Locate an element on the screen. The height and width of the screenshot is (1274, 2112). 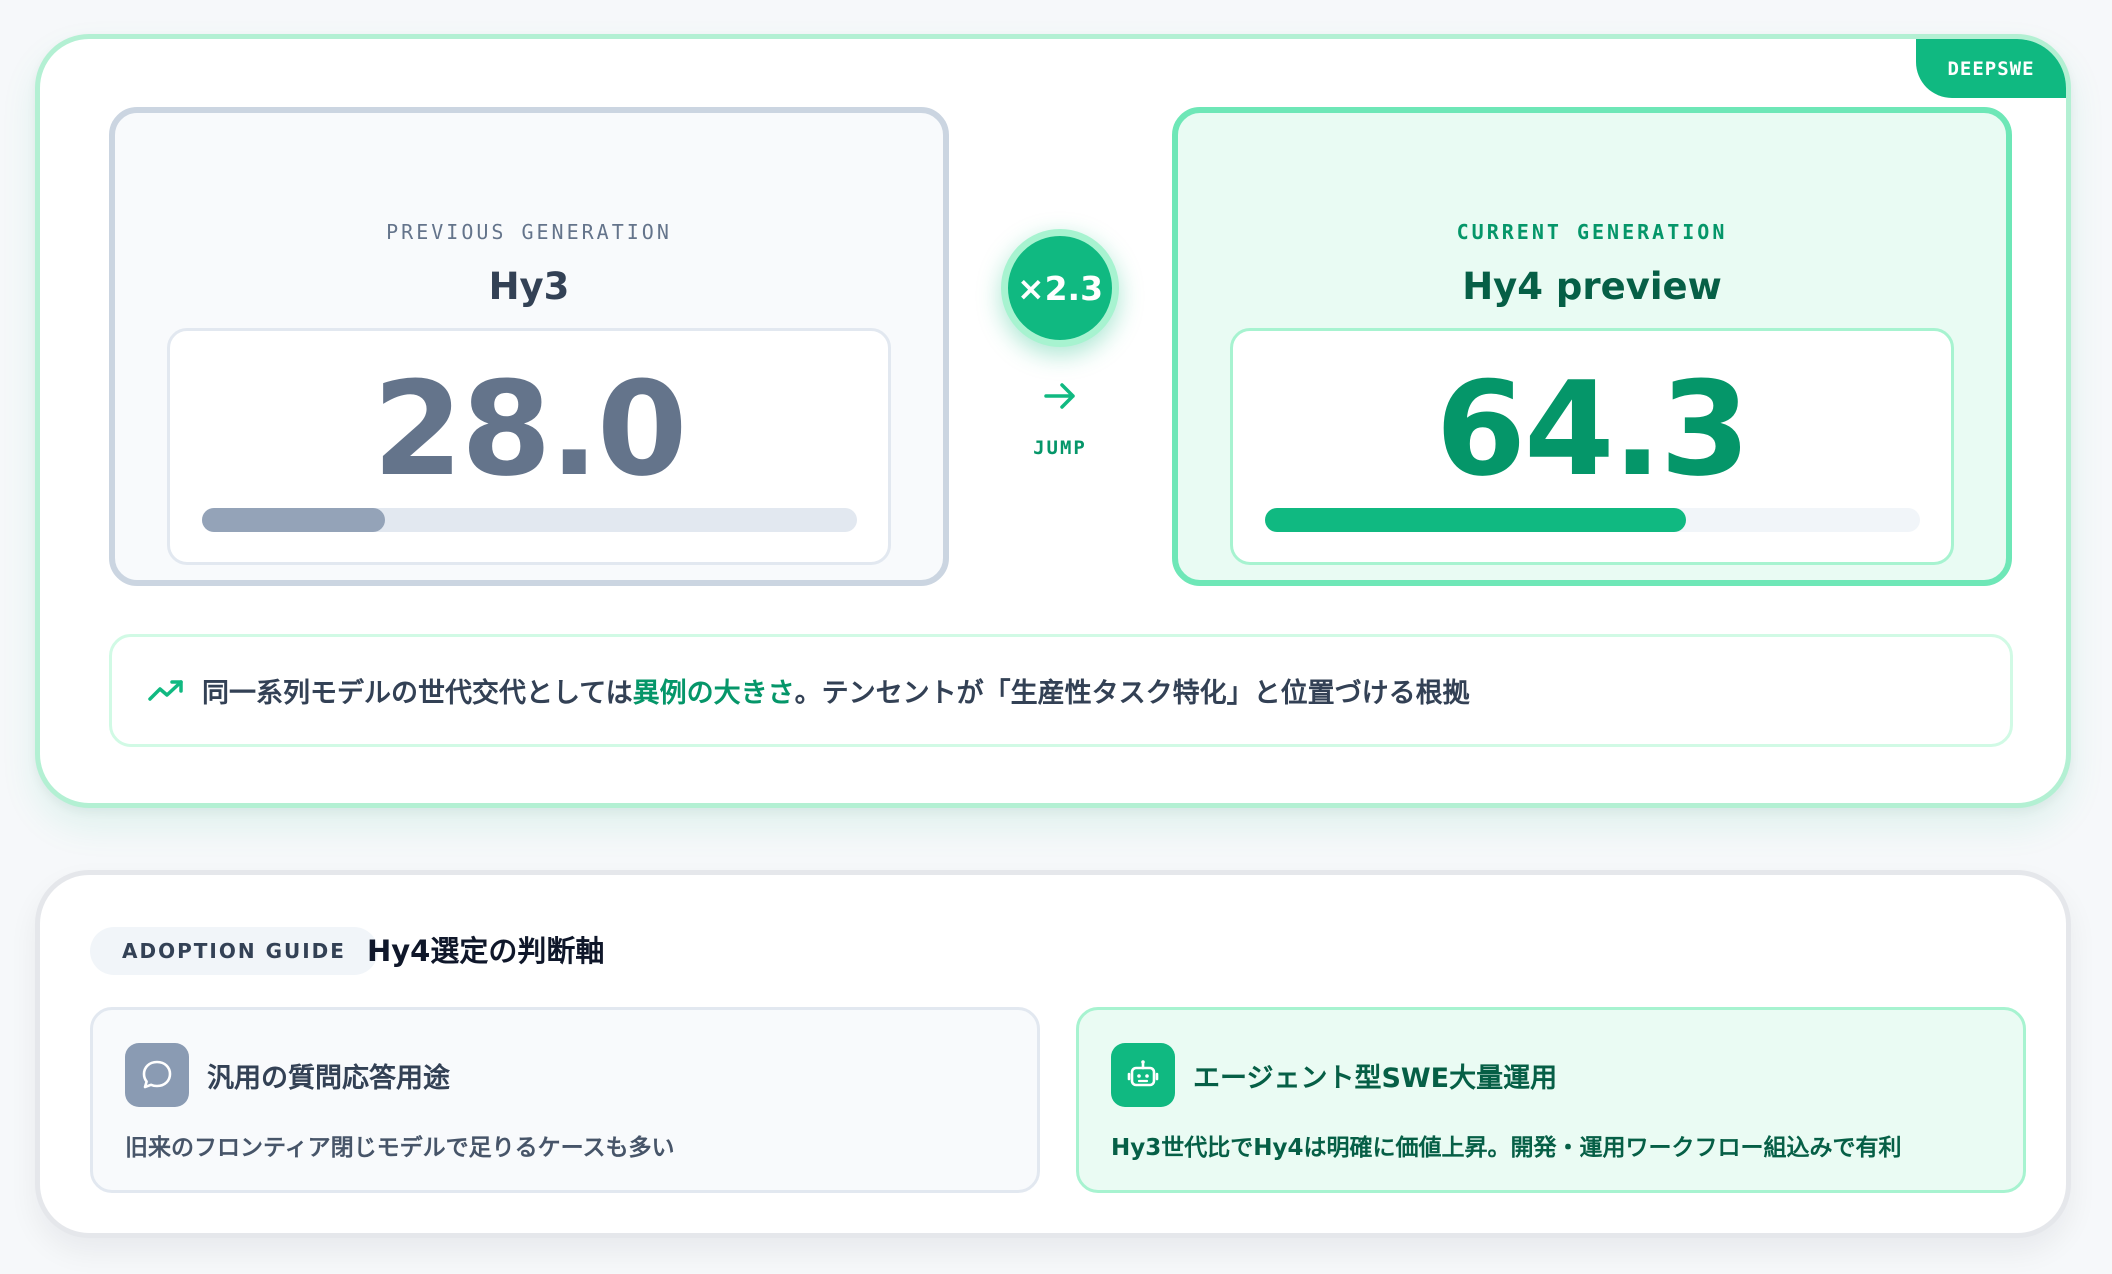
previous-score-box: 28.0 is located at coordinates (529, 446).